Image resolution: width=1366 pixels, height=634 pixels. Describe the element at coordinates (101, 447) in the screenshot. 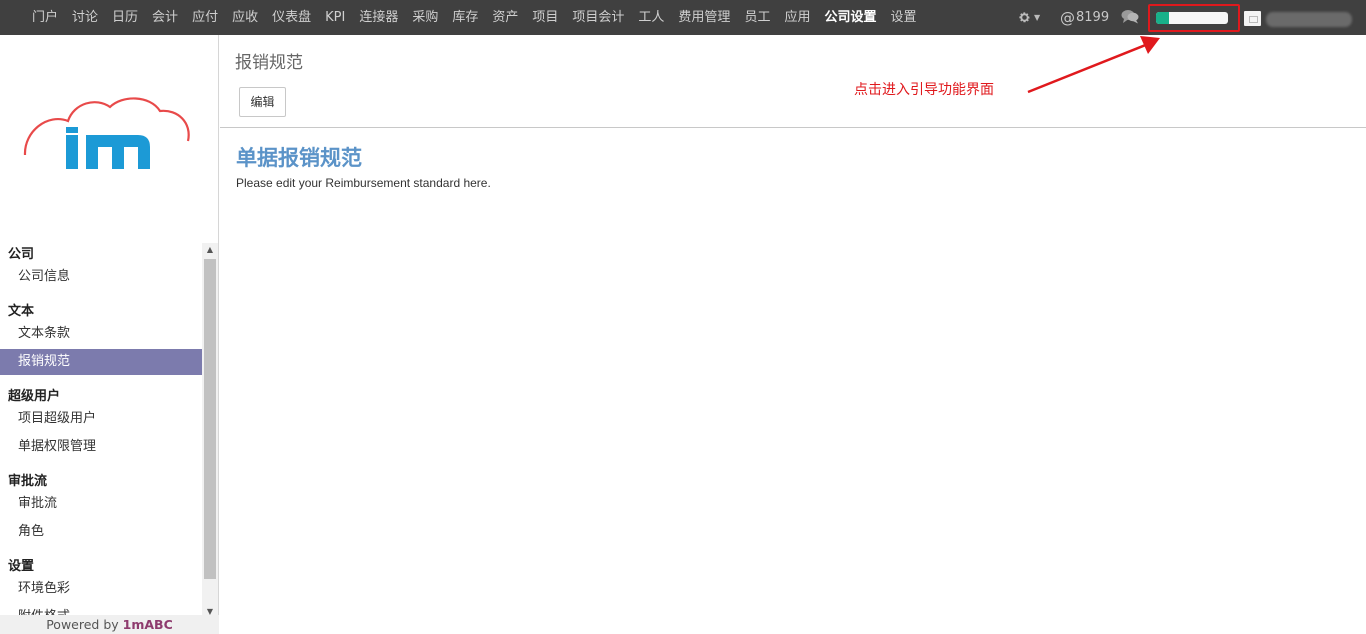

I see `sidebar-item: 单据权限管理` at that location.